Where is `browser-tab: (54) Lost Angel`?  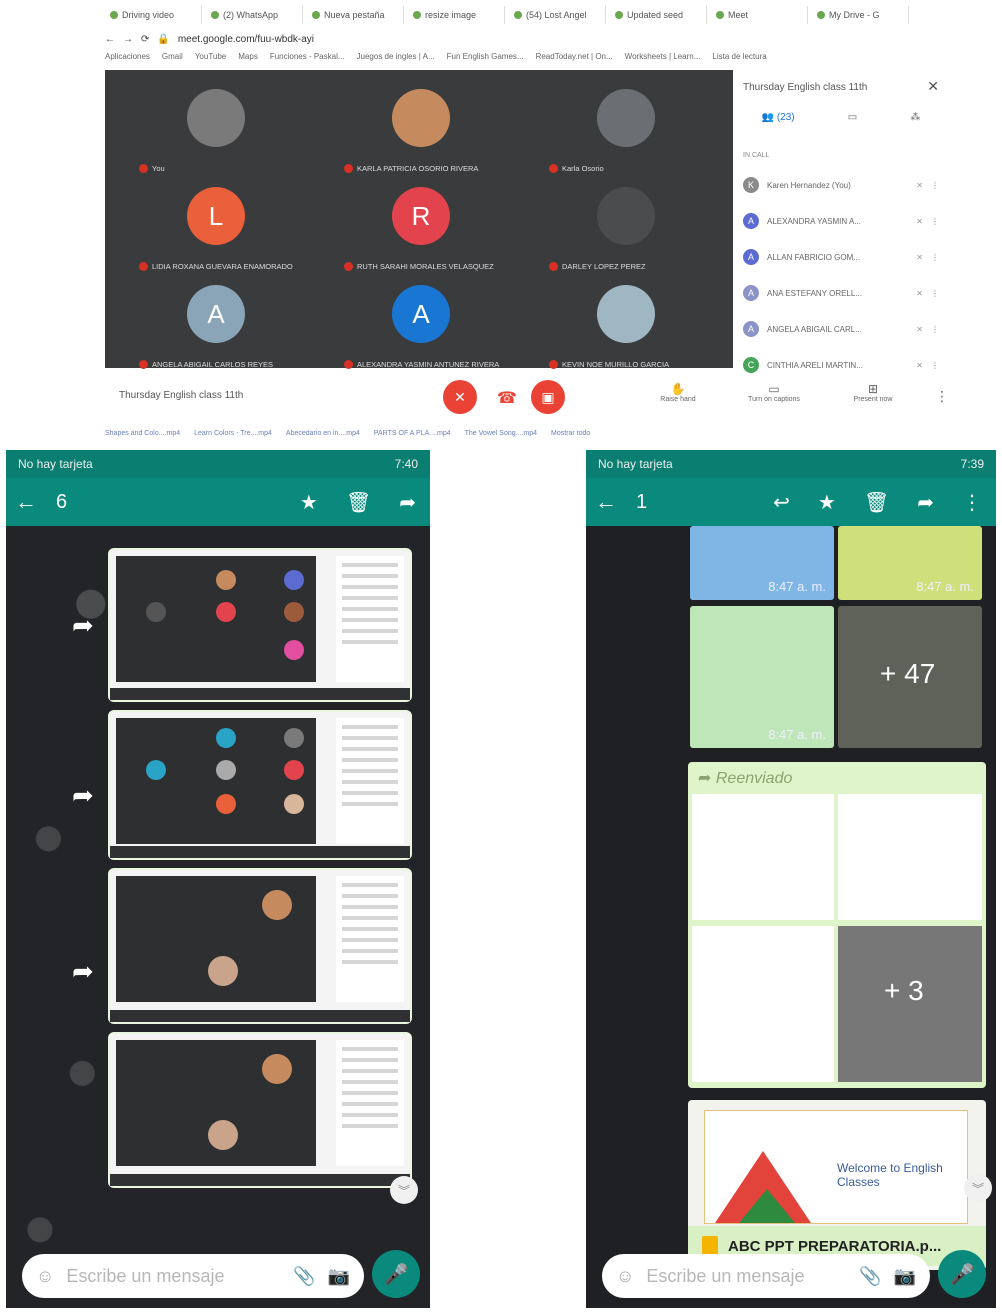 browser-tab: (54) Lost Angel is located at coordinates (557, 15).